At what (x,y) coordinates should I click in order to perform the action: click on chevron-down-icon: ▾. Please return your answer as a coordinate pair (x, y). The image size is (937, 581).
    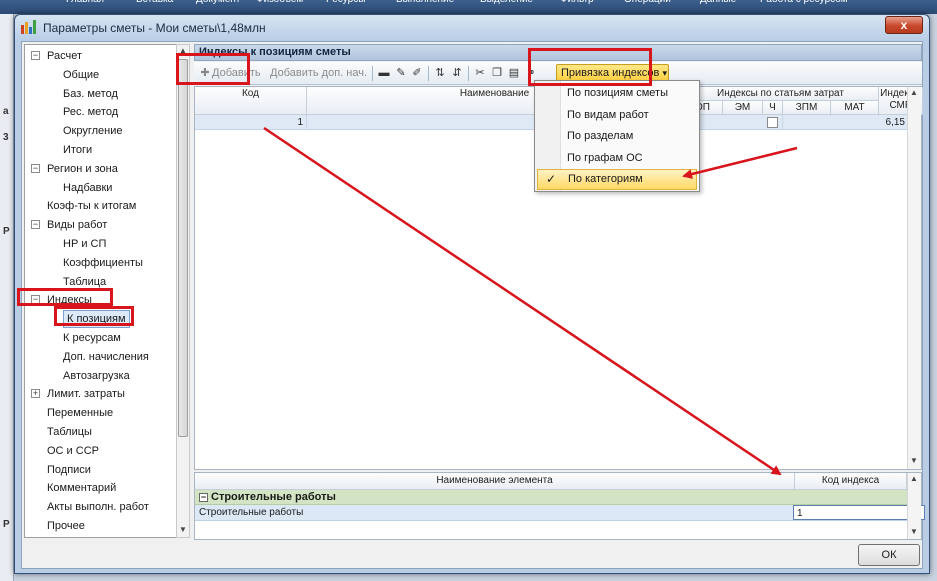
    Looking at the image, I should click on (664, 73).